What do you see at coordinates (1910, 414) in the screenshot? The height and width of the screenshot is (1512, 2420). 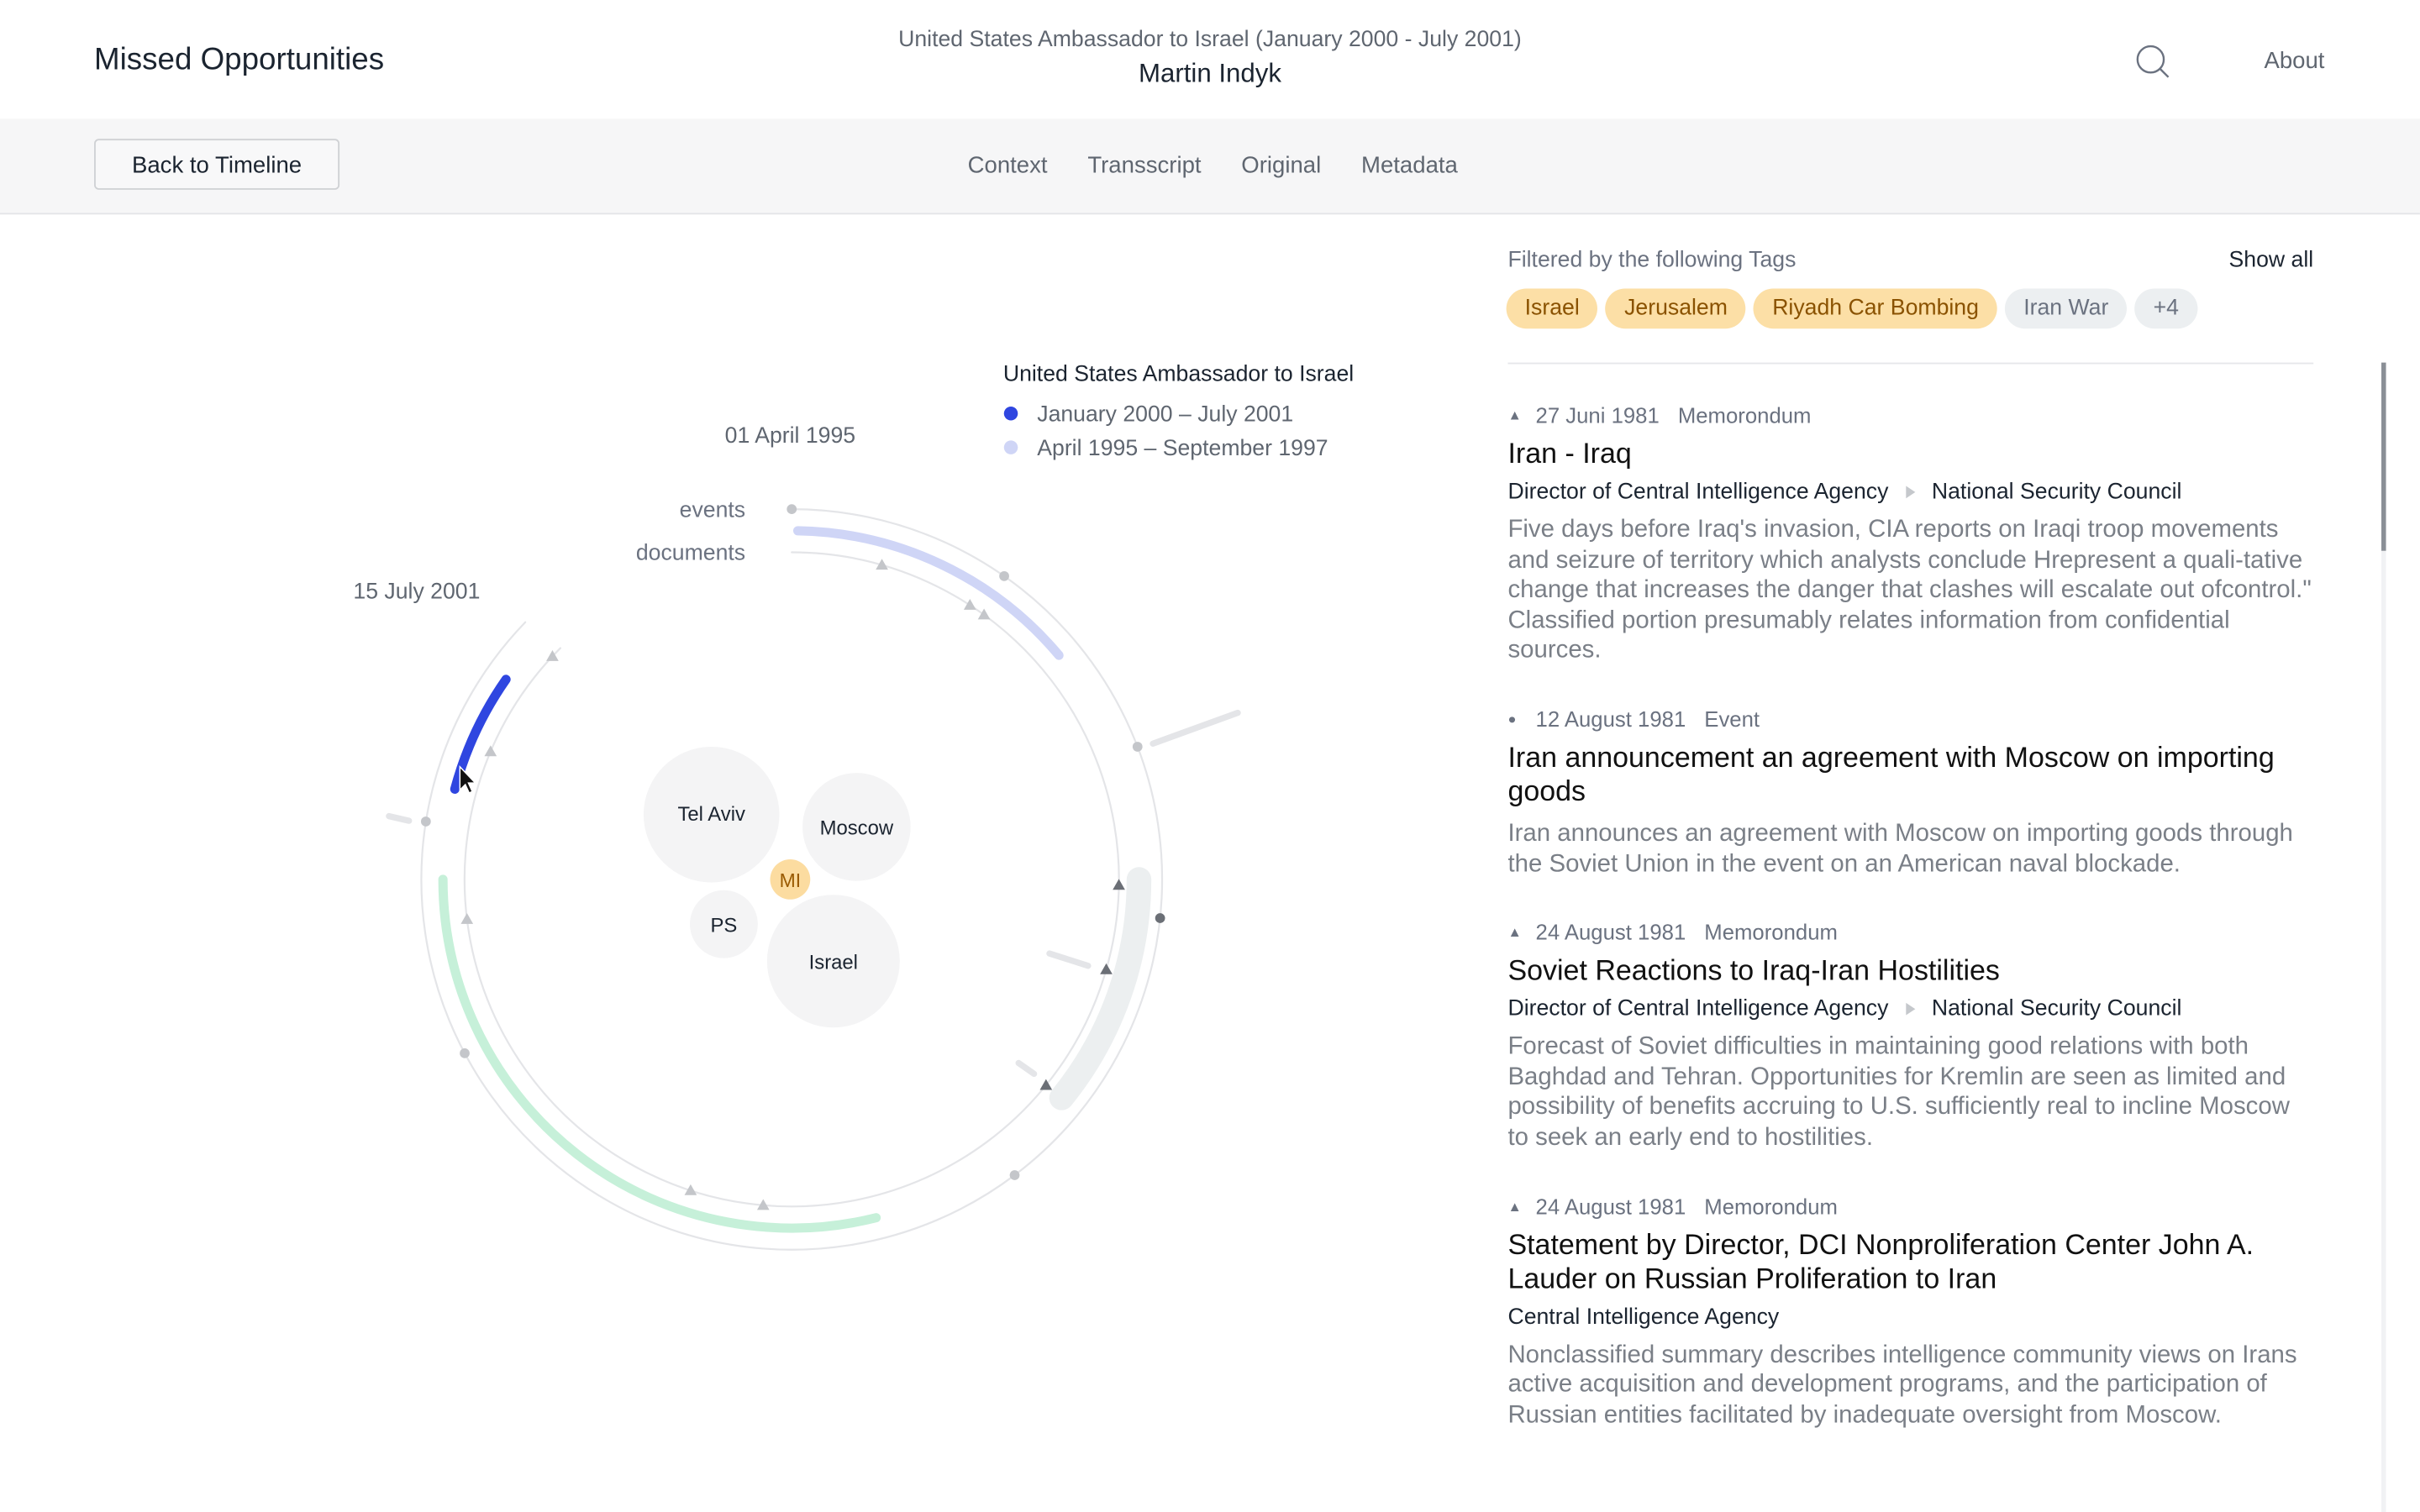 I see `item-meta: ▲ 27 Juni 1981 Memorondum` at bounding box center [1910, 414].